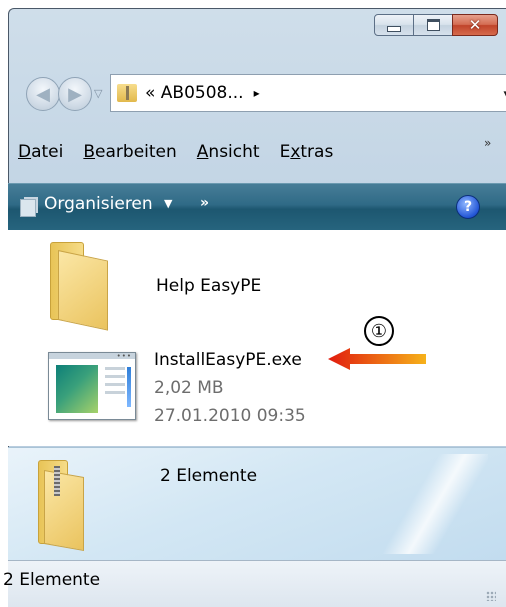 The height and width of the screenshot is (607, 506). I want to click on resize-grip-icon, so click(491, 596).